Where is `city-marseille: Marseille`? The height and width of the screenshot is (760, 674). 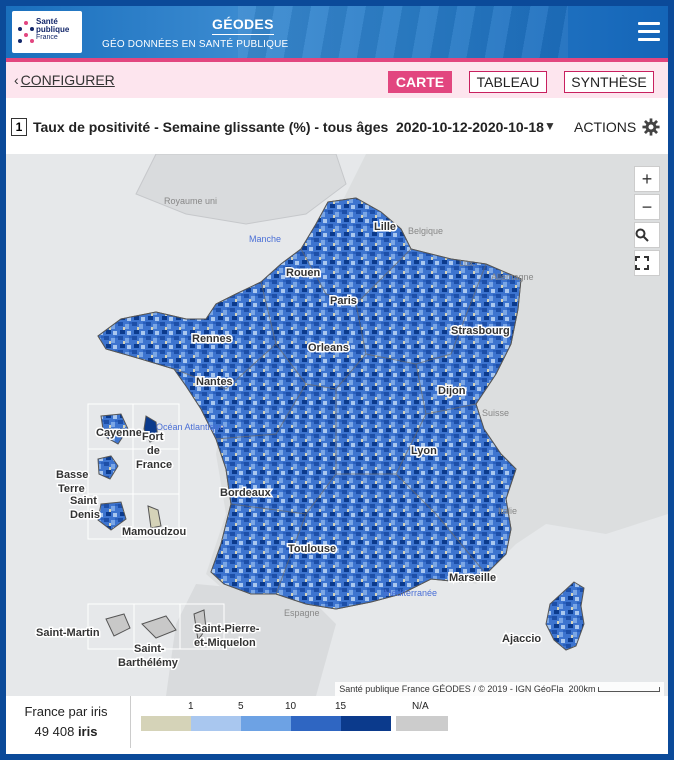
city-marseille: Marseille is located at coordinates (472, 578).